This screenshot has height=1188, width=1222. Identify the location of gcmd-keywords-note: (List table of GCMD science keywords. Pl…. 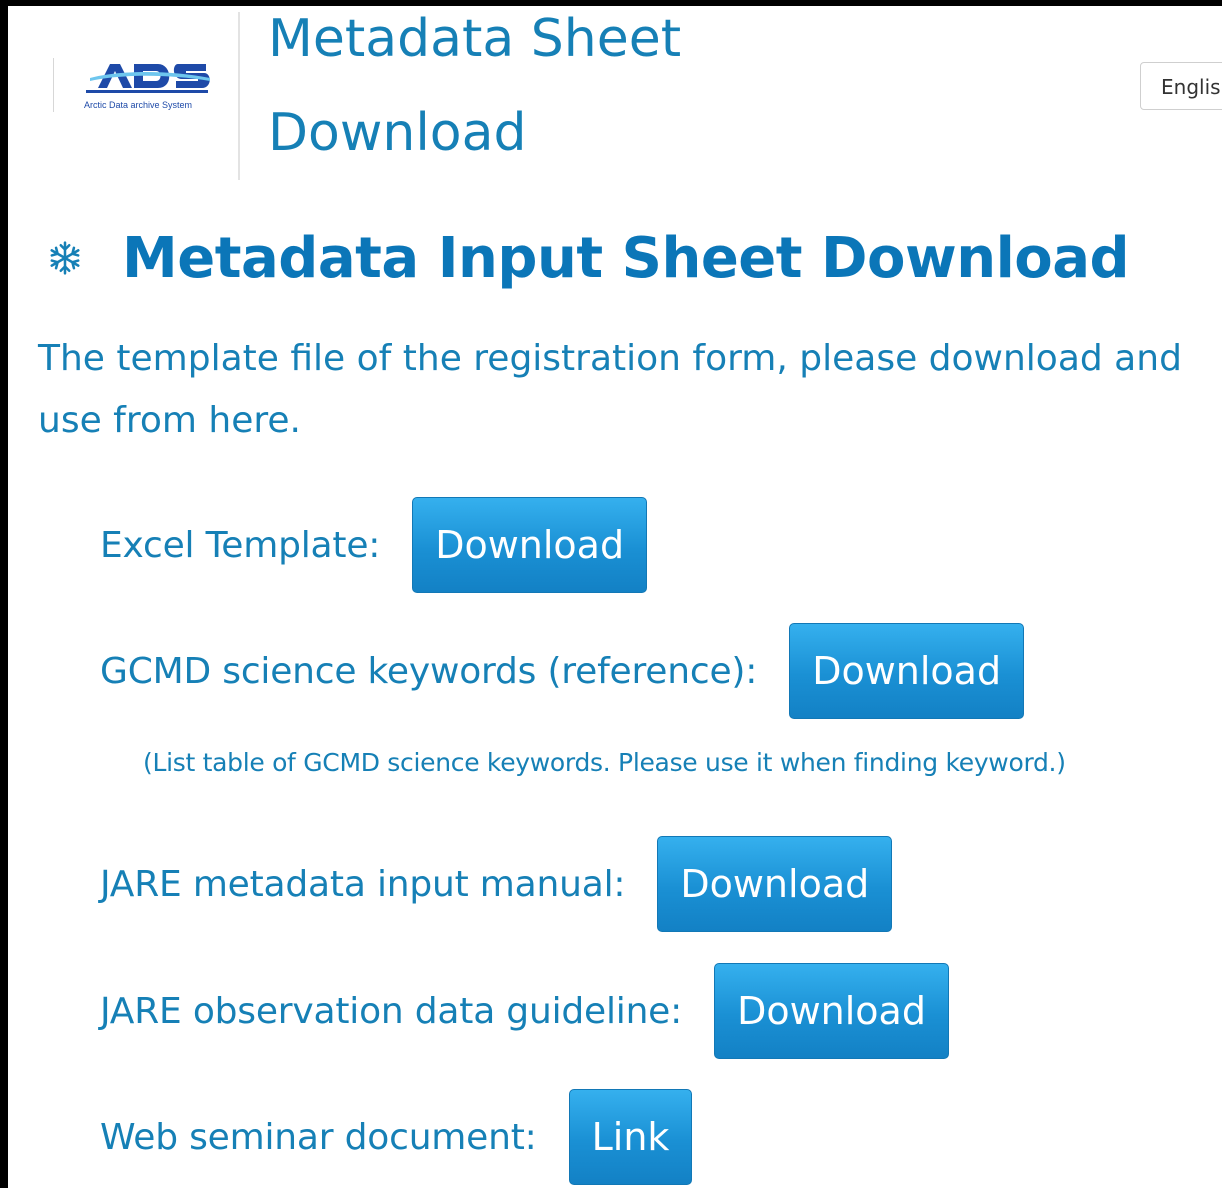
(604, 762).